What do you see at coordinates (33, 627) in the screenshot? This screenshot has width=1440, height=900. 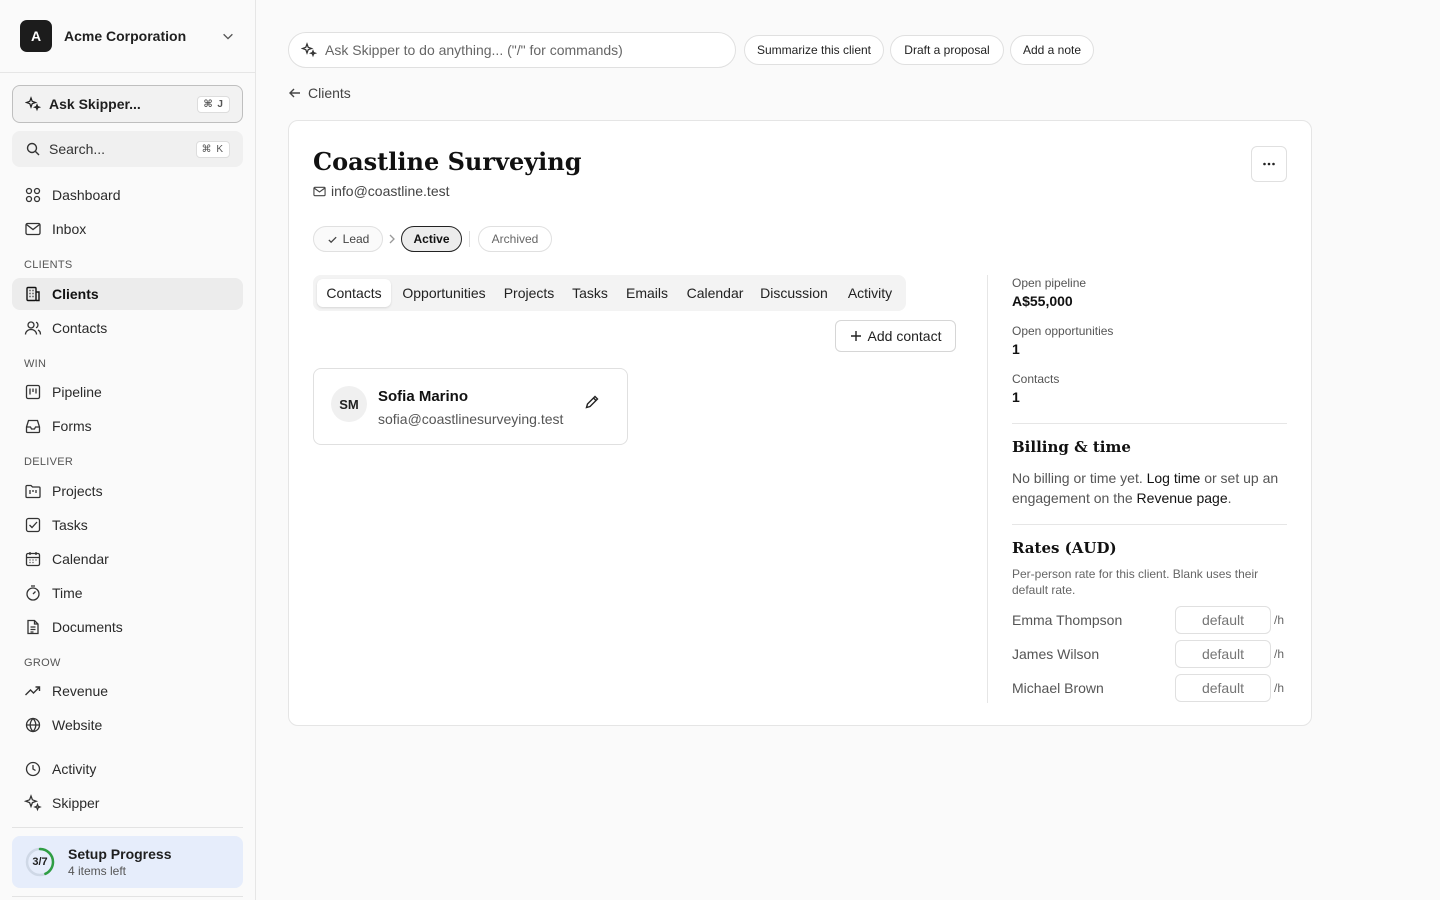 I see `document-icon` at bounding box center [33, 627].